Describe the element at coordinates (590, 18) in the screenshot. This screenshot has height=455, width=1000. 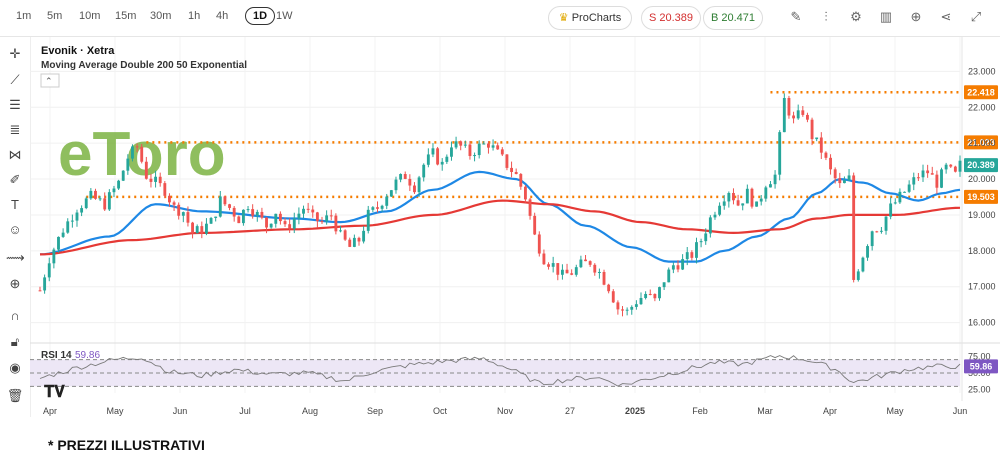
I see `procharts-button: ♛ ProCharts` at that location.